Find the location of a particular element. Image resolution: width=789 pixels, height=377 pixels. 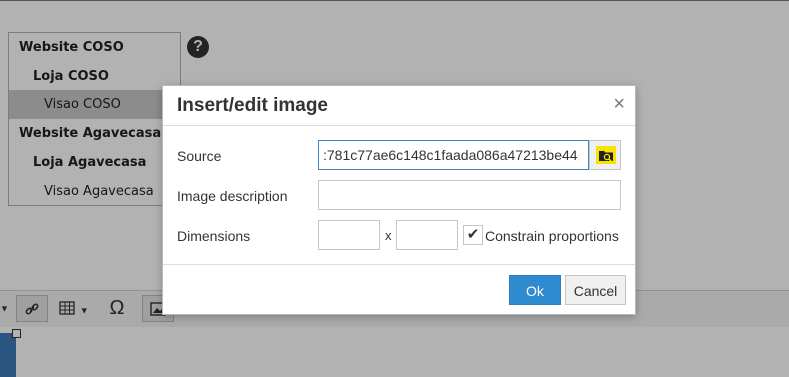

folder-search-icon is located at coordinates (606, 155).